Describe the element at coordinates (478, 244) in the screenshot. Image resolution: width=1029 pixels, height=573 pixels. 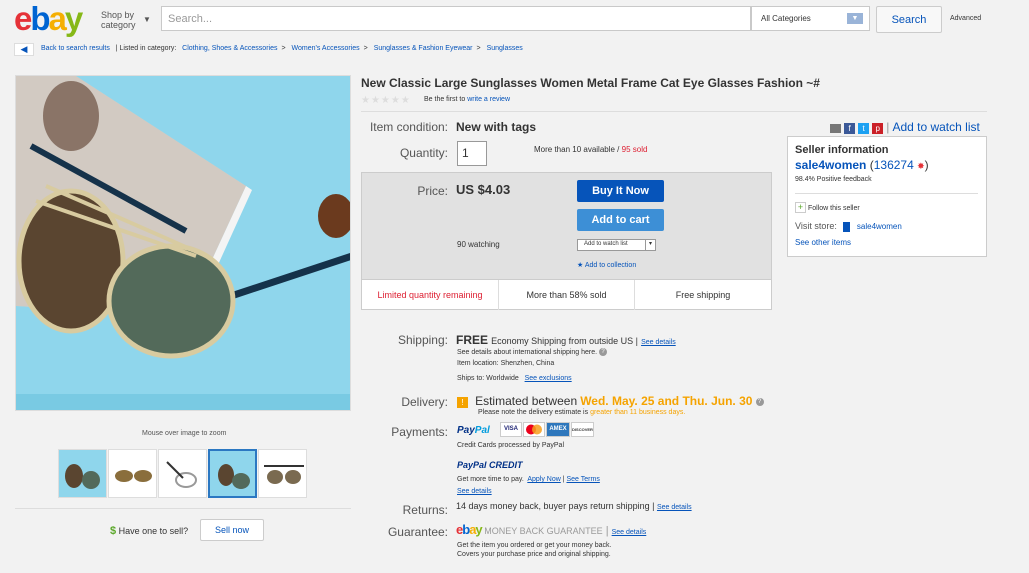
I see `watching-count: 90 watching` at that location.